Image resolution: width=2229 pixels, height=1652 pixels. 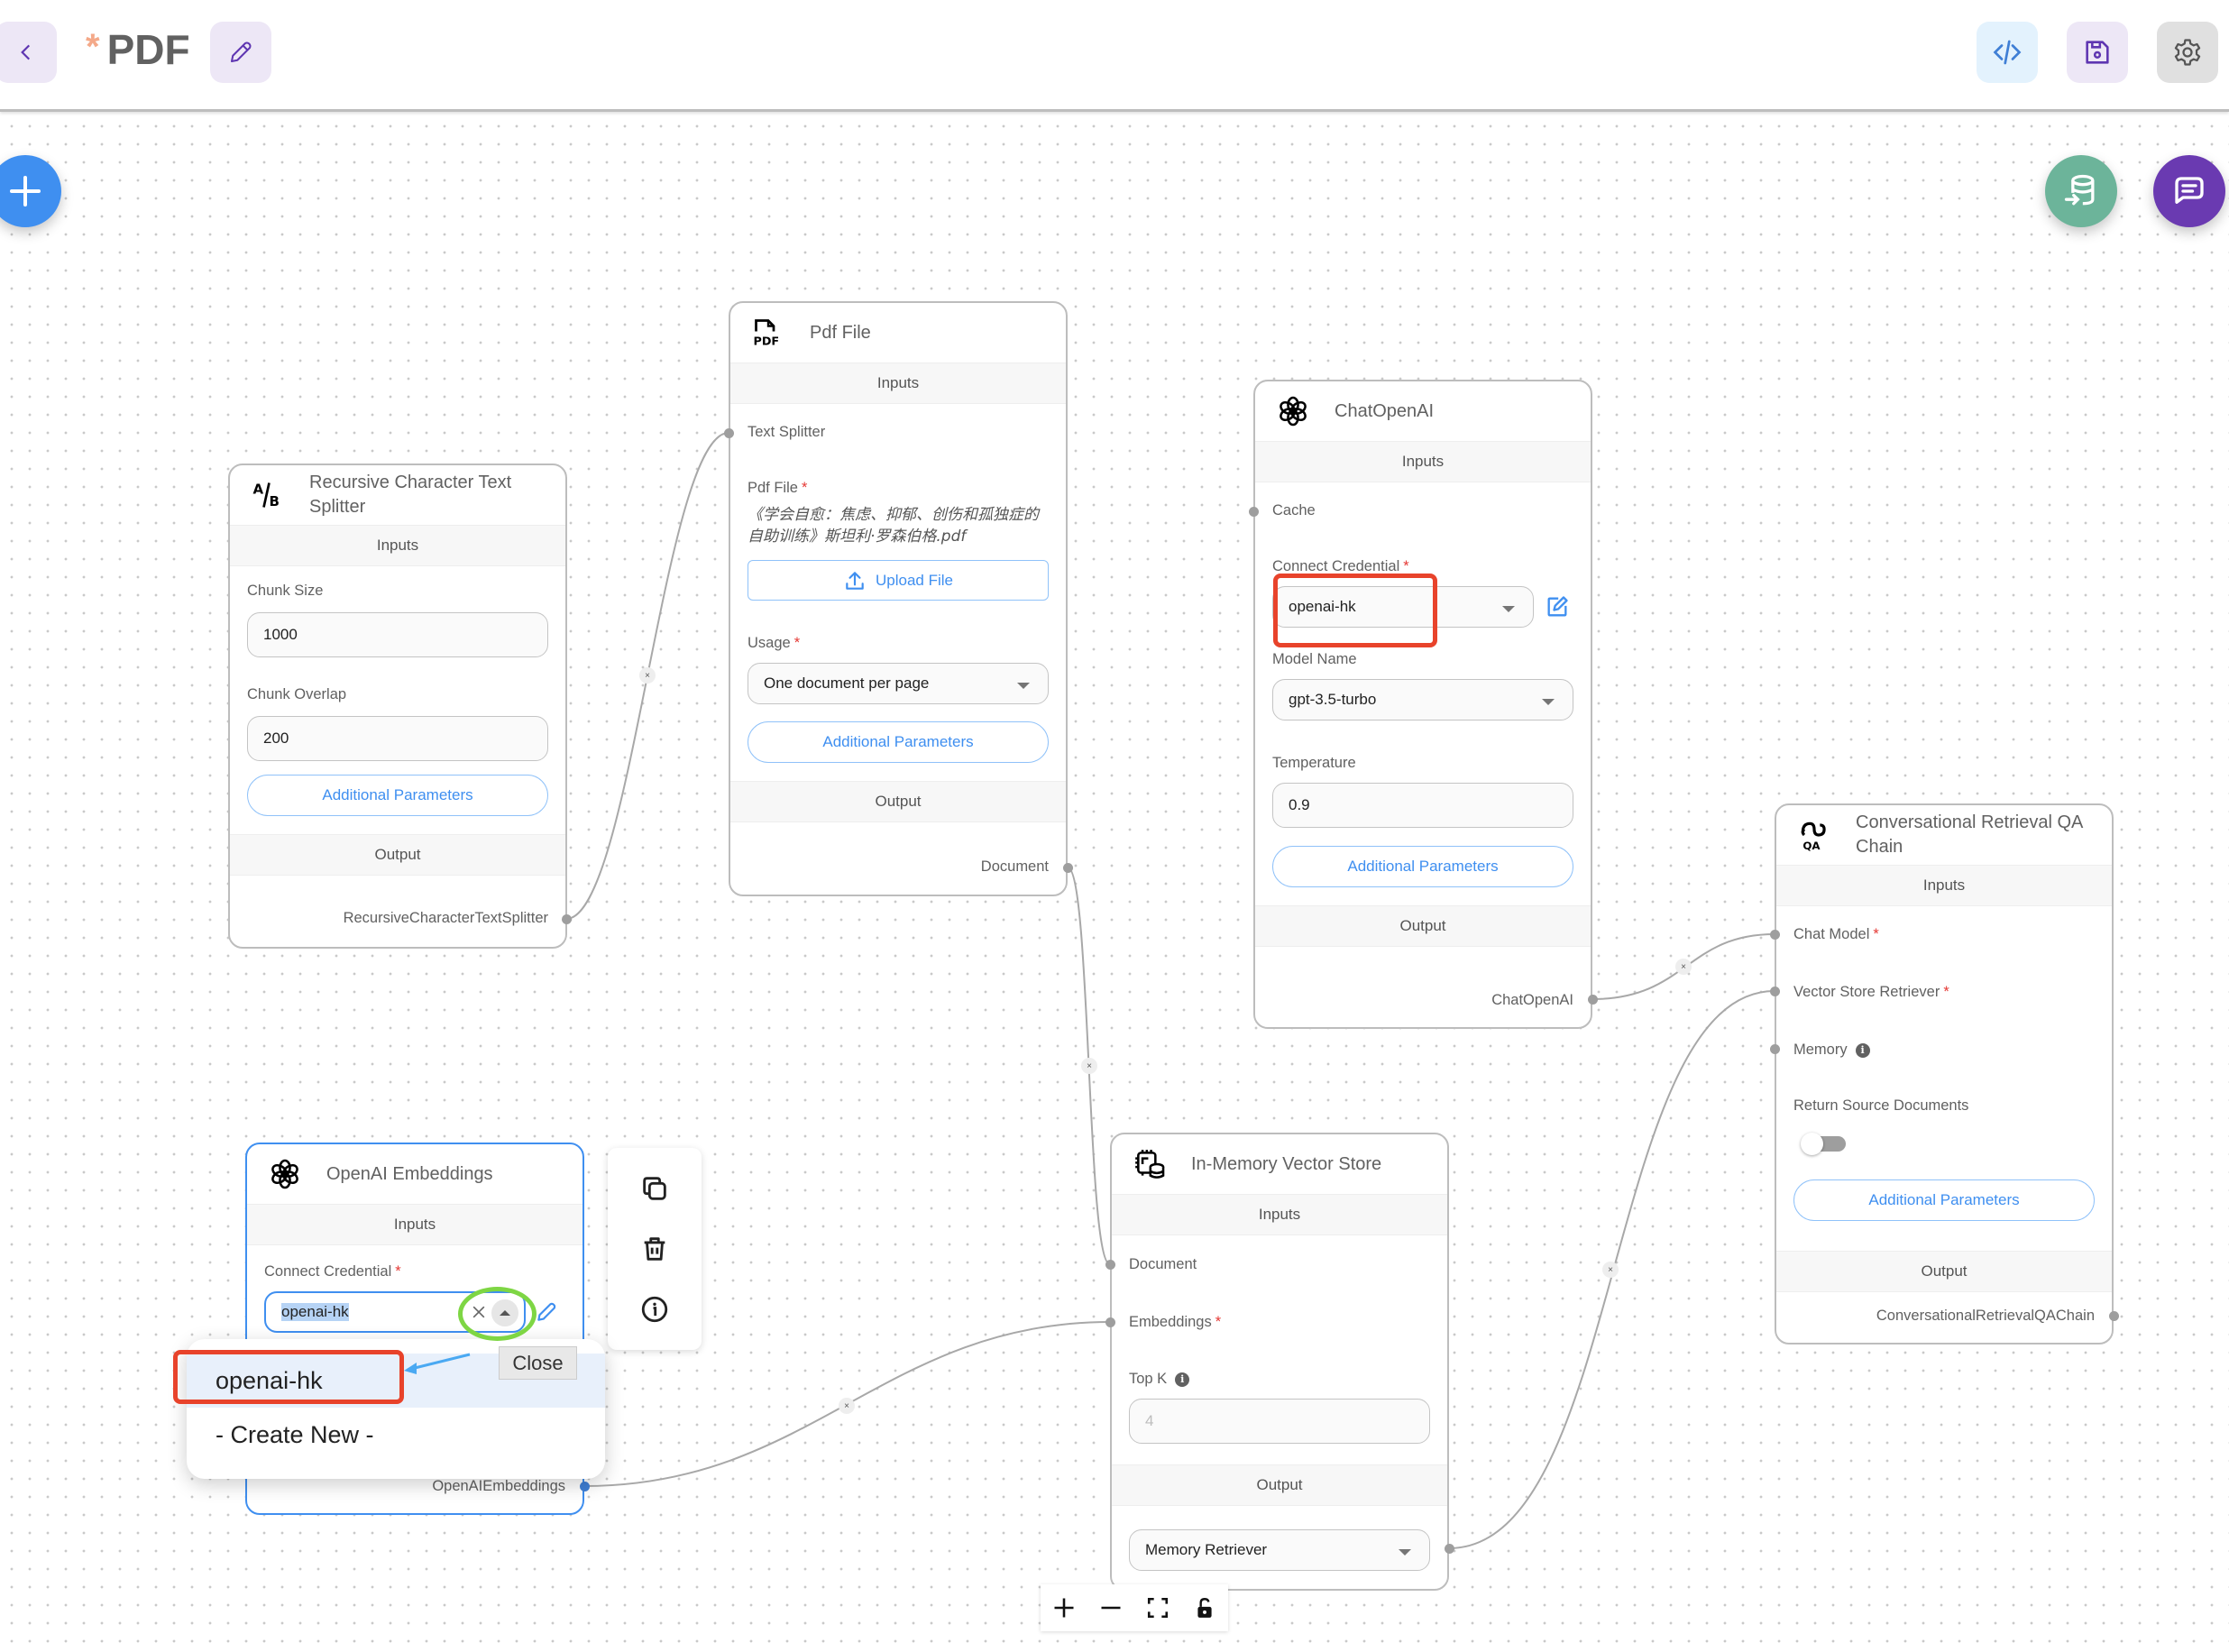 I want to click on openai-icon, so click(x=1293, y=411).